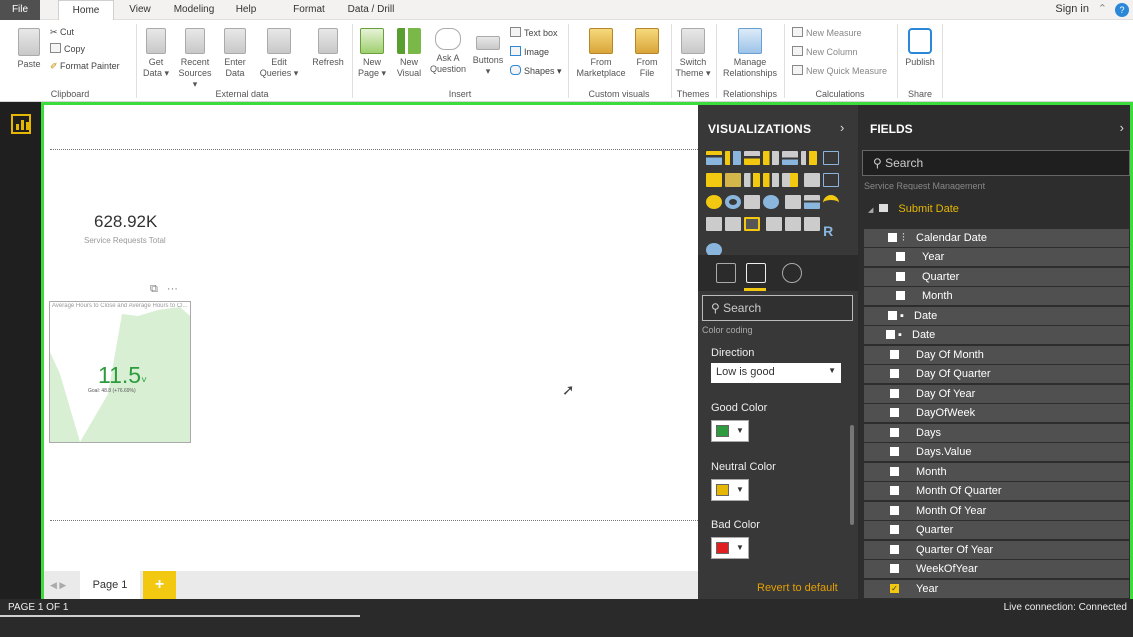 The width and height of the screenshot is (1133, 637). Describe the element at coordinates (996, 569) in the screenshot. I see `field-row: WeekOfYear` at that location.